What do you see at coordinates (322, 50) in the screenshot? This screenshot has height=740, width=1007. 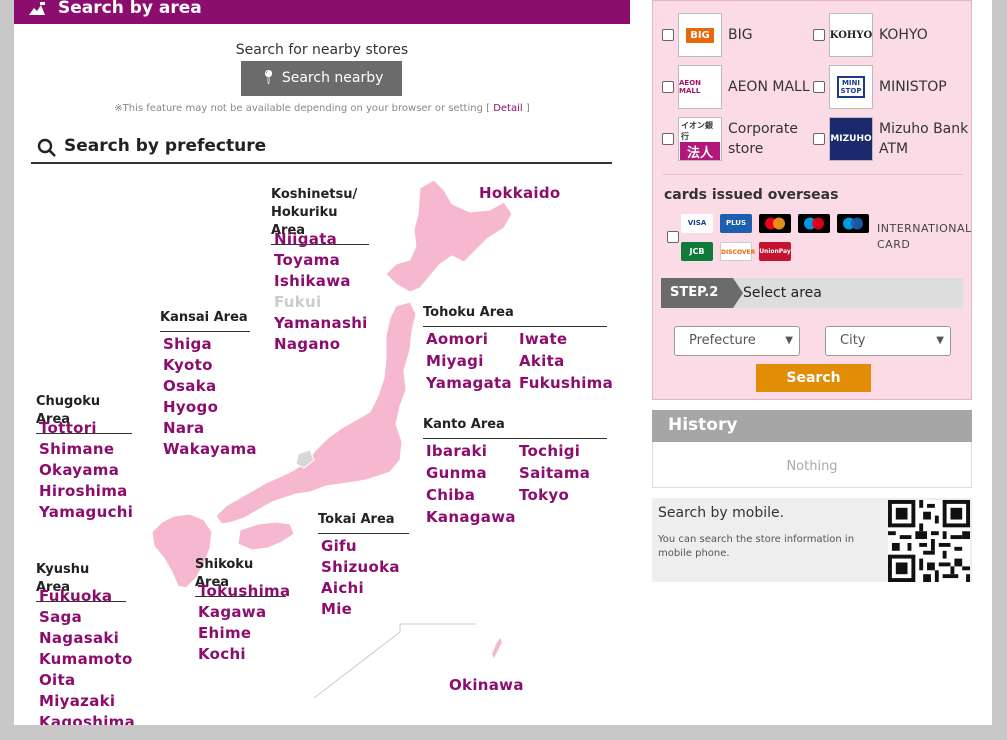 I see `nearby-title: Search for nearby stores` at bounding box center [322, 50].